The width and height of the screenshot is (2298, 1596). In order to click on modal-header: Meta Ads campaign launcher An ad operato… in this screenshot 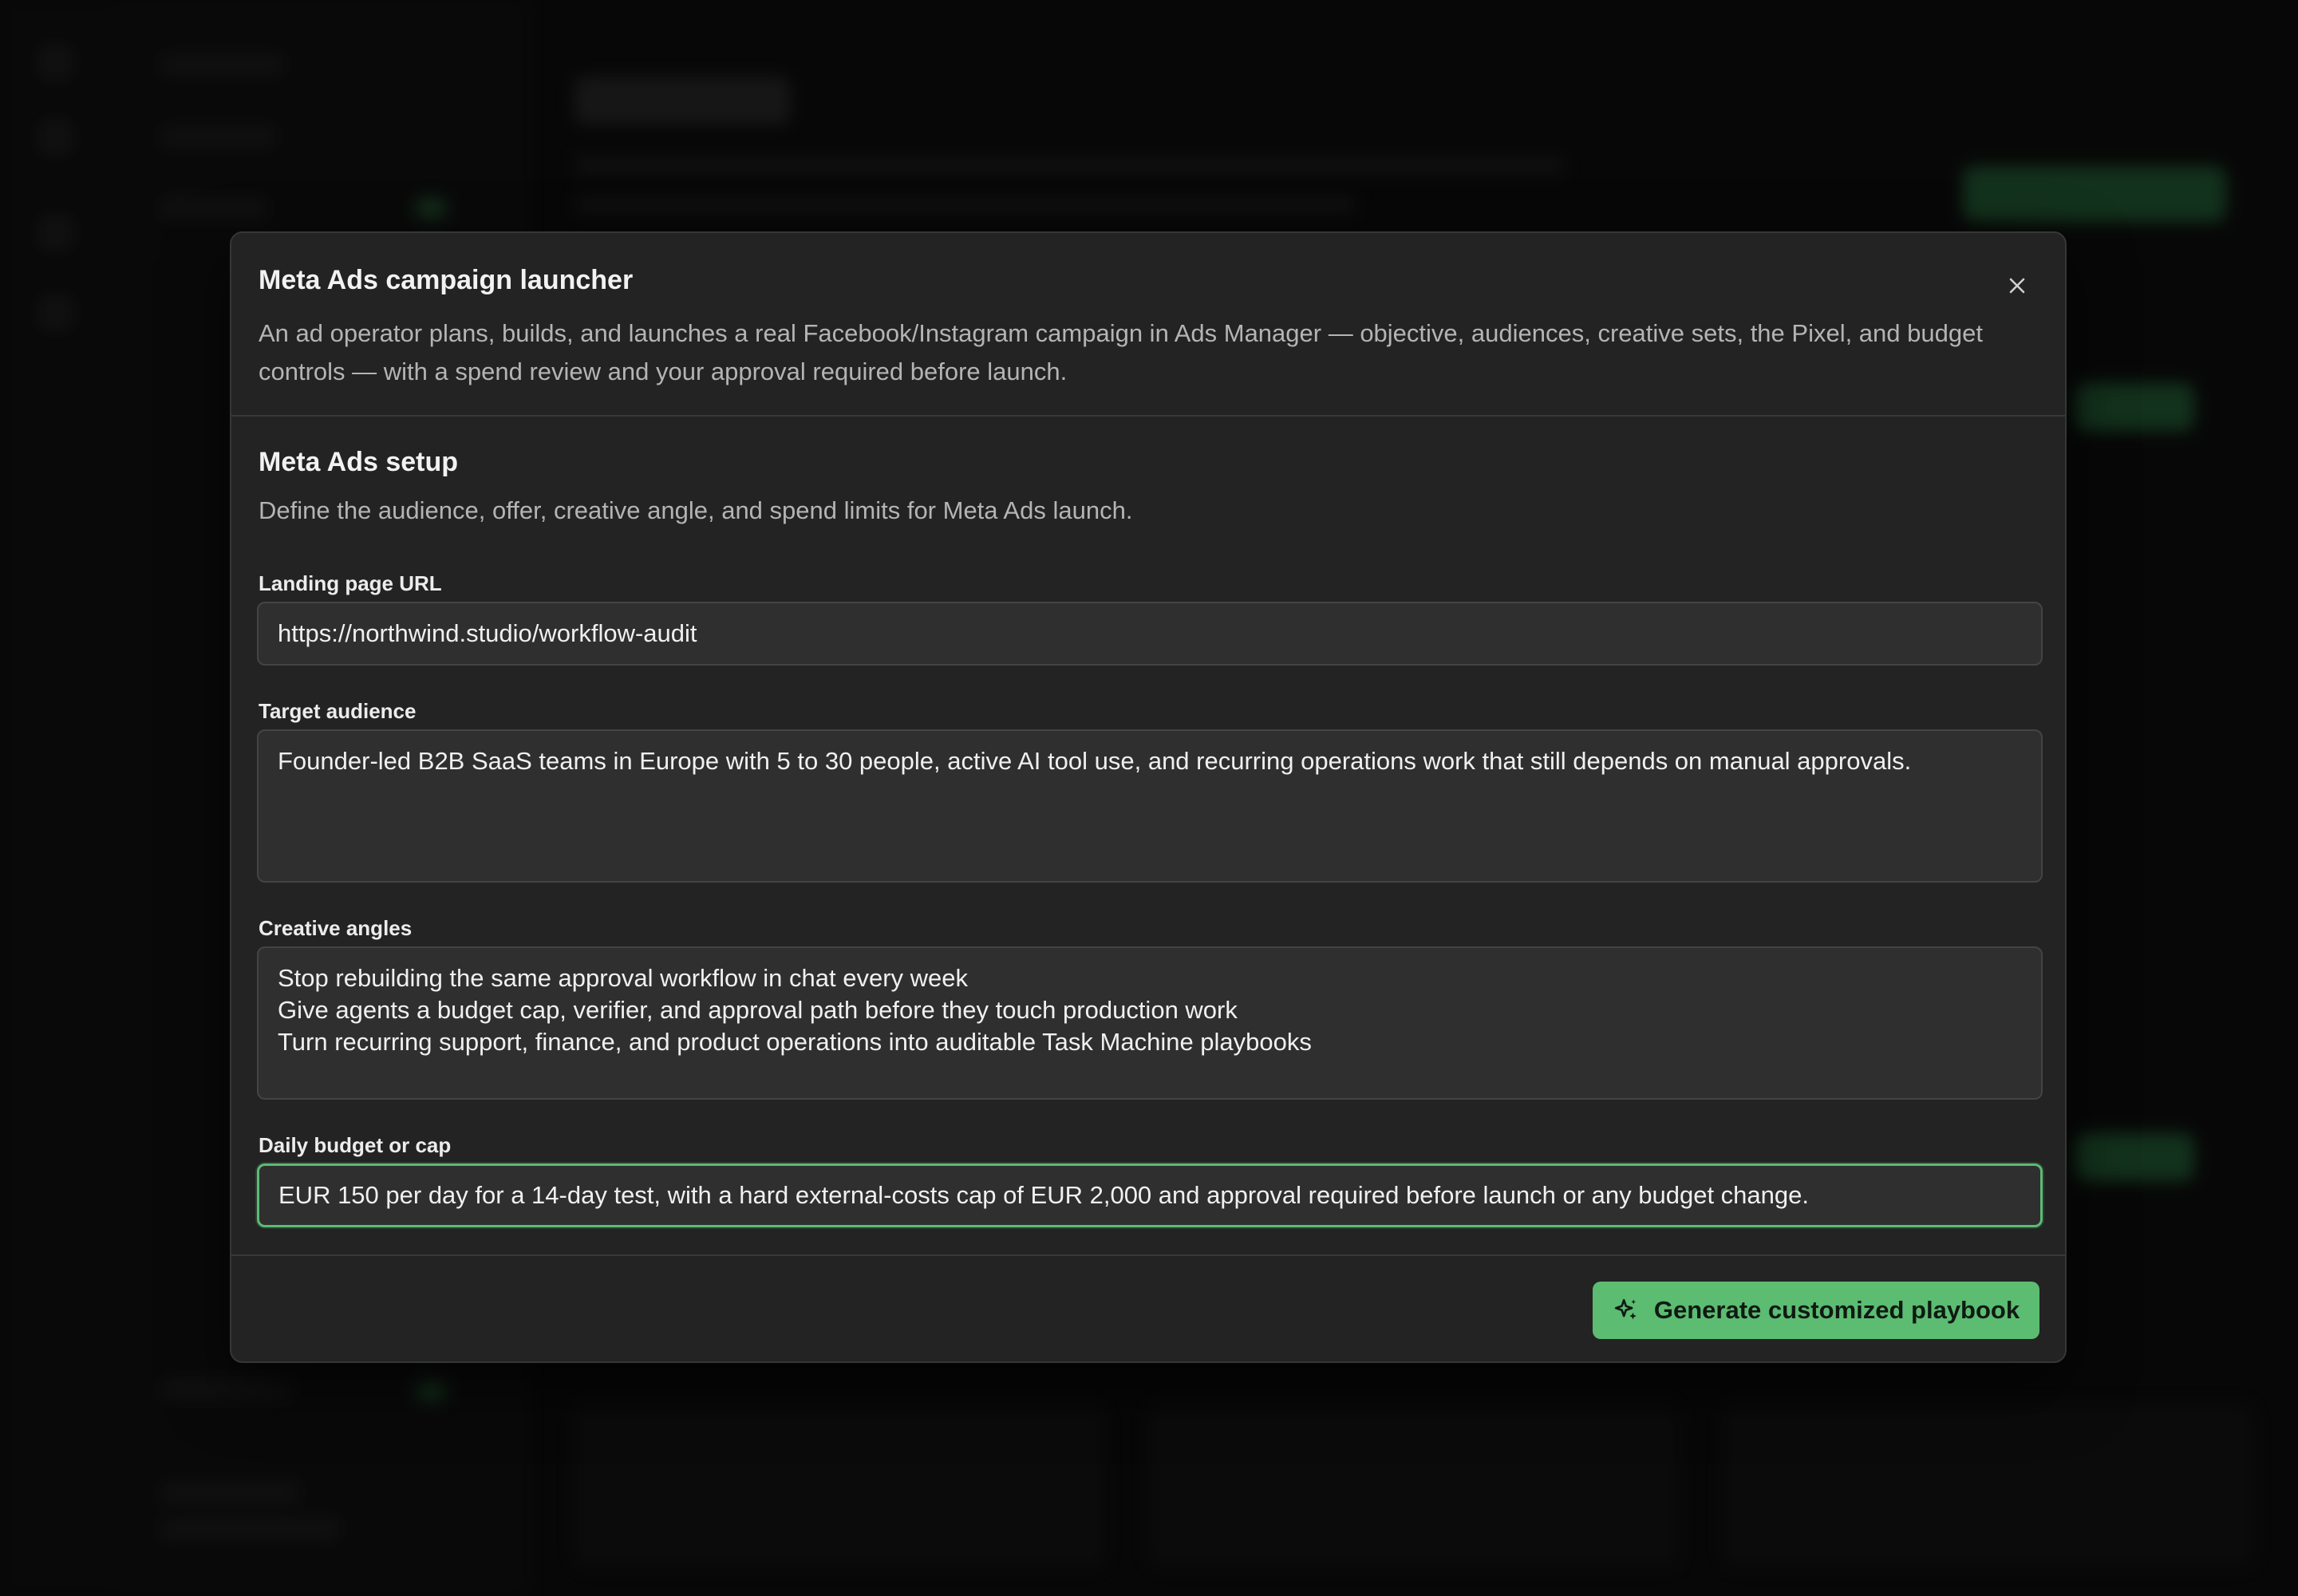, I will do `click(1148, 325)`.